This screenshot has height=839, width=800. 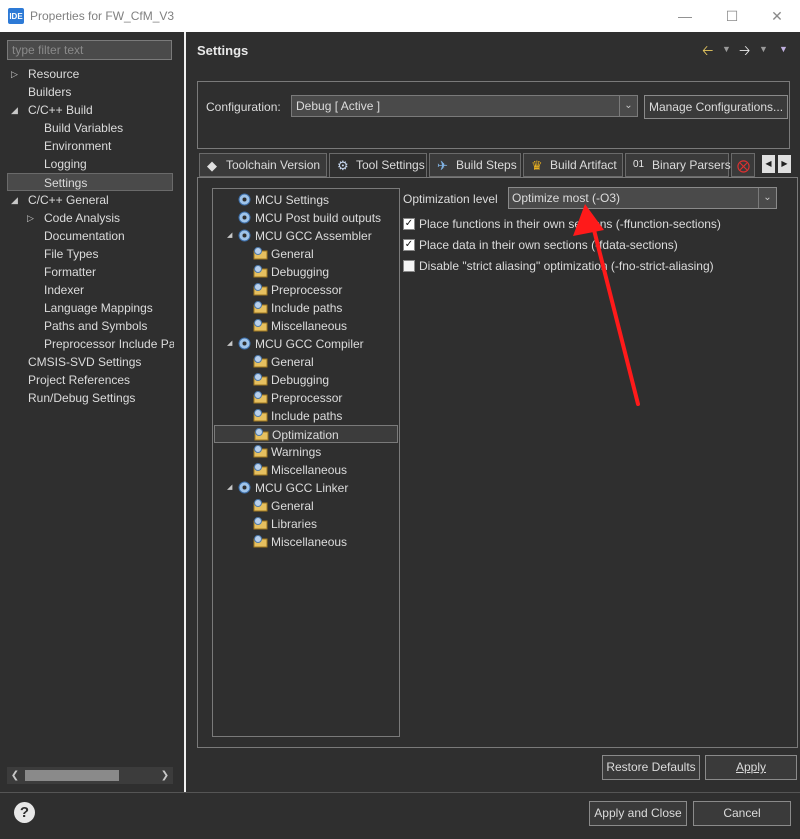 What do you see at coordinates (307, 398) in the screenshot?
I see `tool-tree-label: Preprocessor` at bounding box center [307, 398].